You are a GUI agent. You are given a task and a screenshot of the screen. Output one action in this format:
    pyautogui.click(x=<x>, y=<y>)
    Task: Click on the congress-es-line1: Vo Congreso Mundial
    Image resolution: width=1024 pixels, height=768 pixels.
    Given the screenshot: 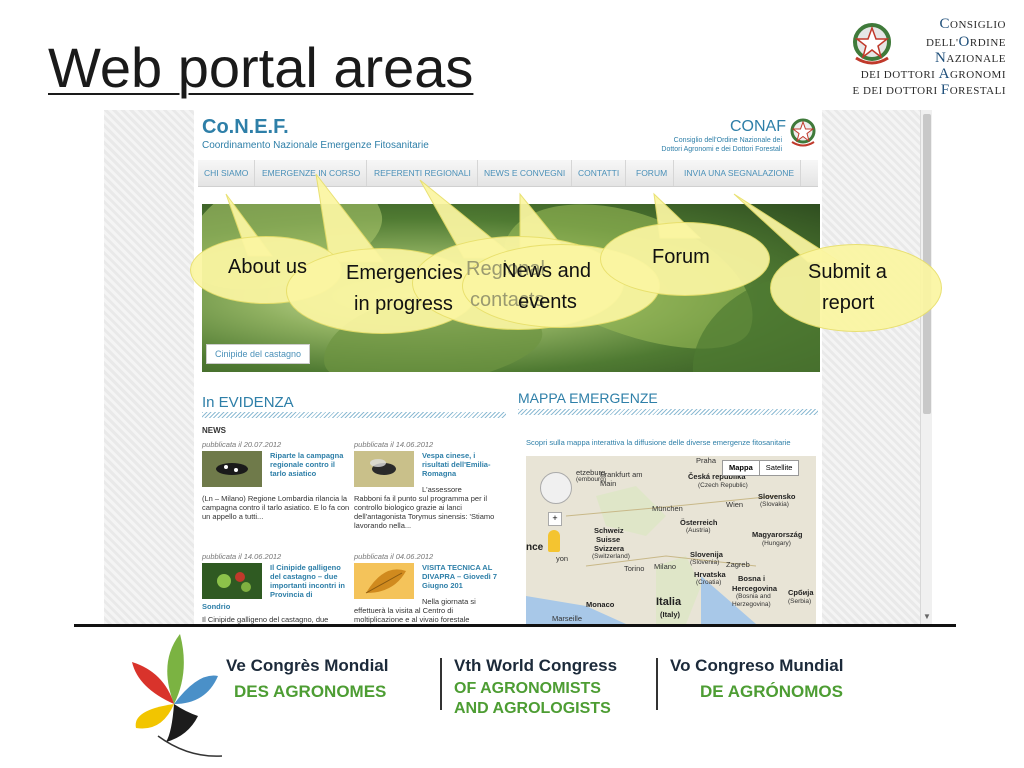 What is the action you would take?
    pyautogui.click(x=757, y=665)
    